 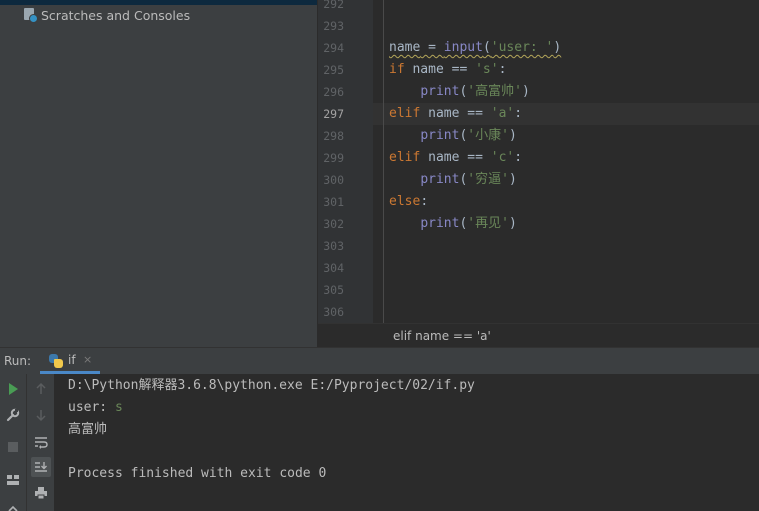 What do you see at coordinates (459, 92) in the screenshot?
I see `code-line-296: print('高富帅')` at bounding box center [459, 92].